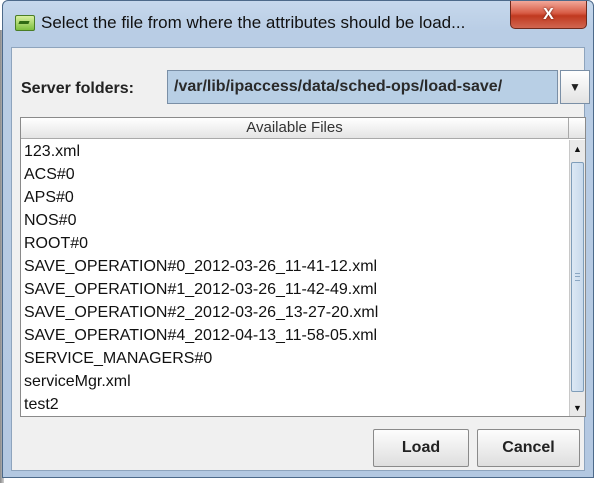 The image size is (596, 483). I want to click on close-icon: X, so click(548, 14).